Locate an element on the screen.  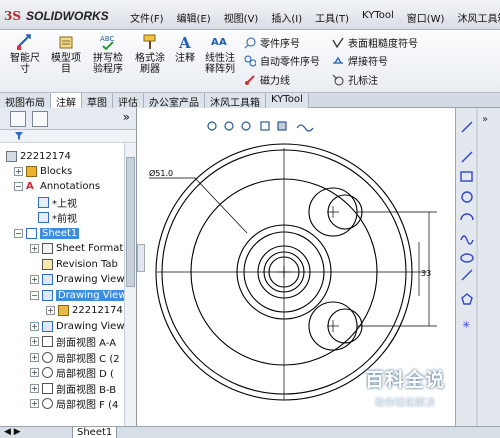
tree-item-section-bb: + 剖面视图 B-B is located at coordinates (73, 388).